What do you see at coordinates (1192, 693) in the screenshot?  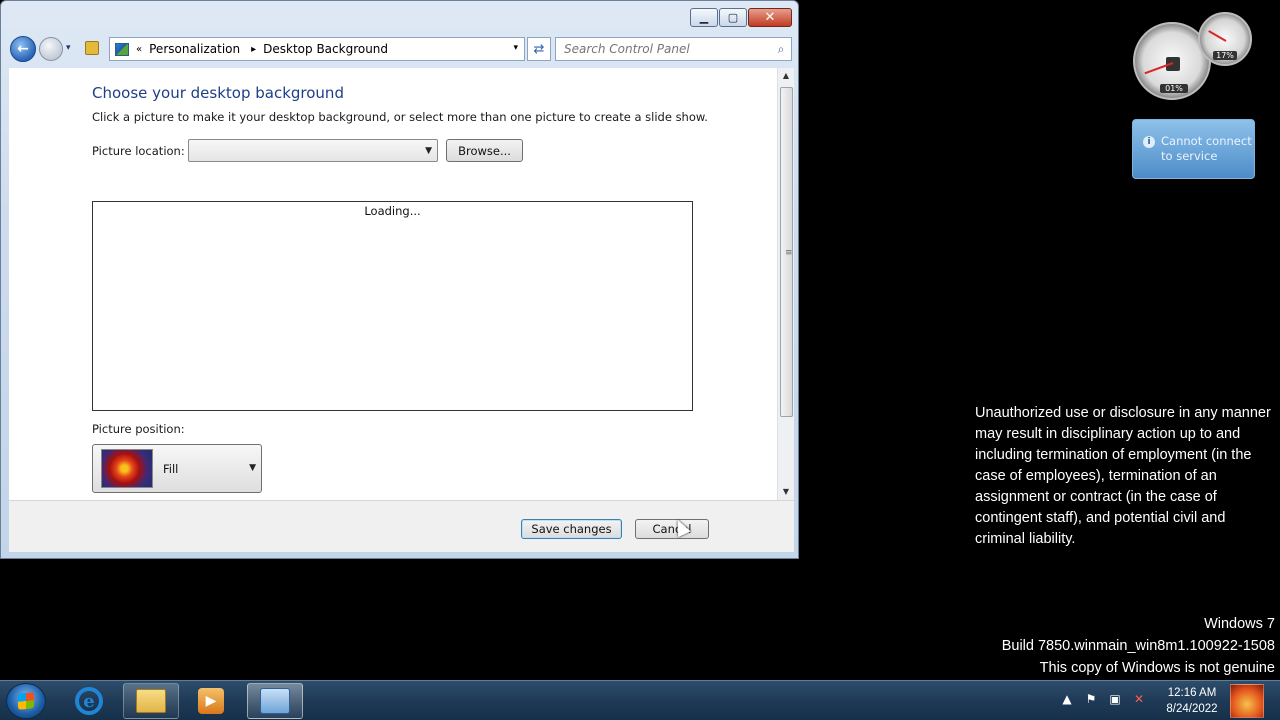 I see `clock-time: 12:16 AM` at bounding box center [1192, 693].